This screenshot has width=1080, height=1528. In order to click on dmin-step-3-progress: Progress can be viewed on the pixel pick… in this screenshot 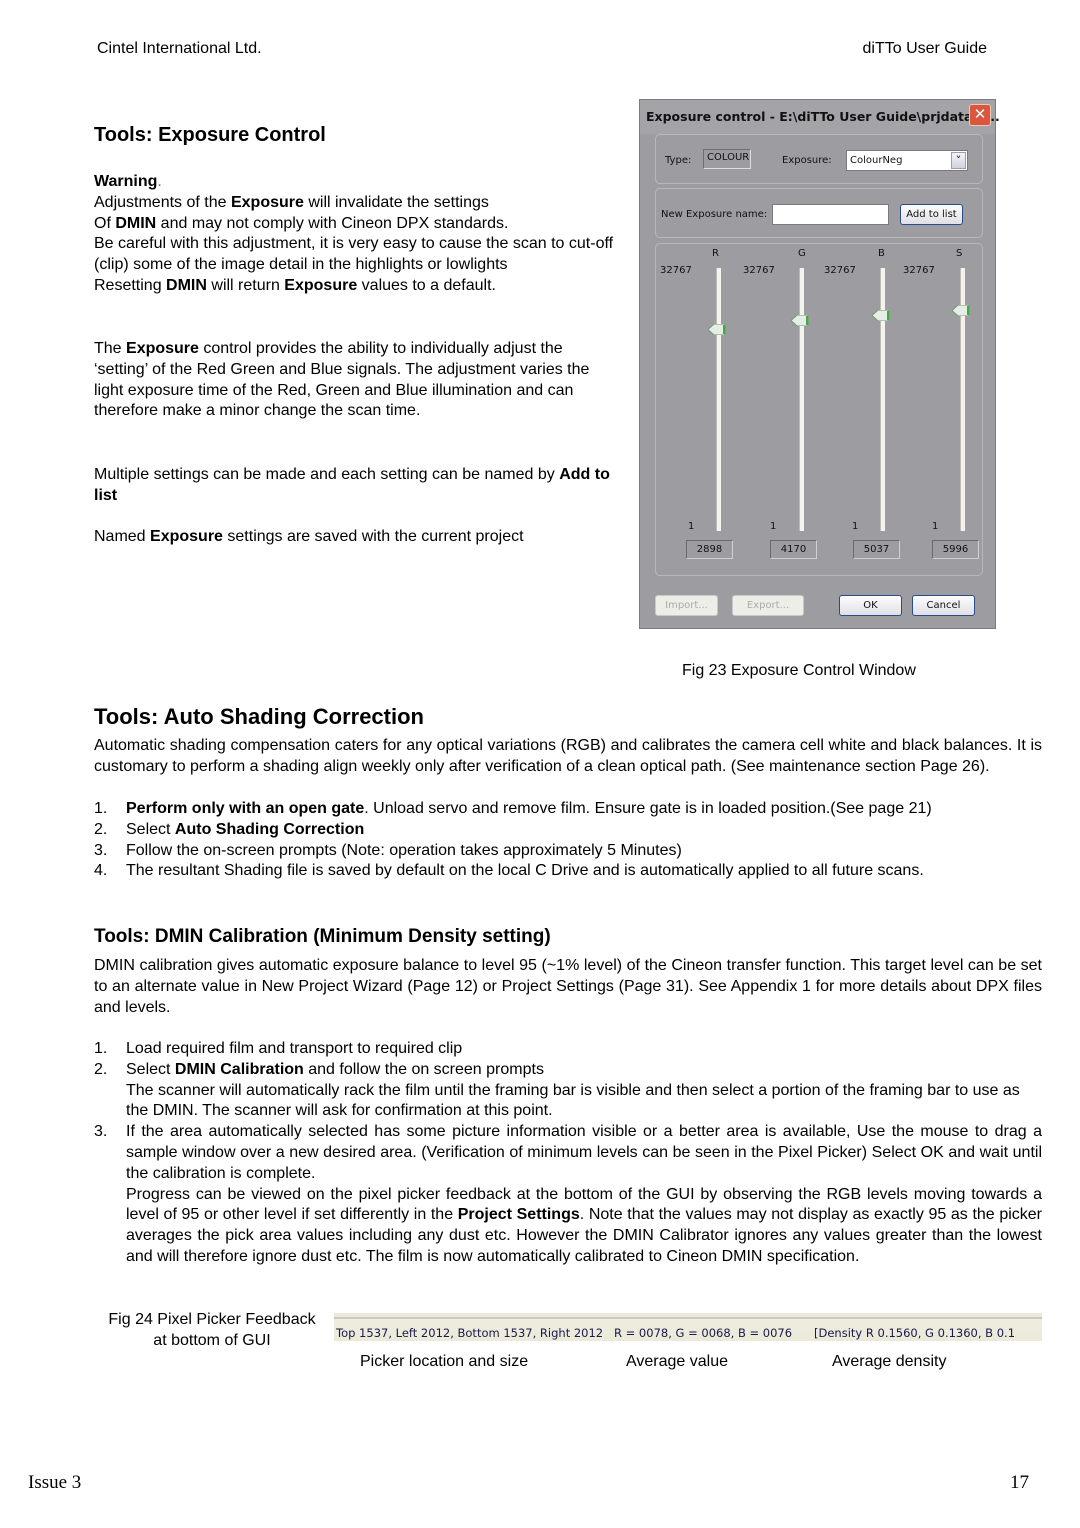, I will do `click(584, 1225)`.